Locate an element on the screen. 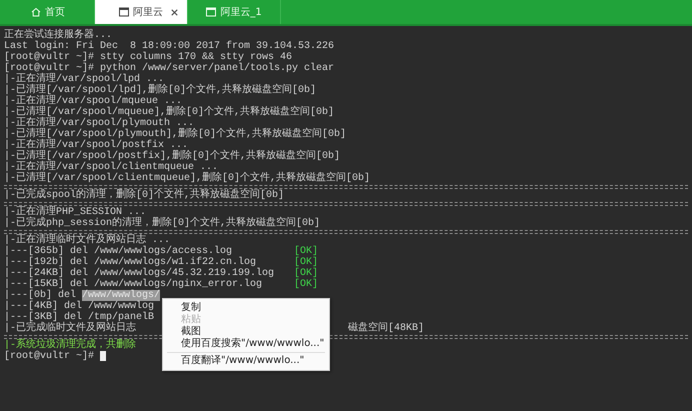 The width and height of the screenshot is (692, 411). terminal-text: |---[15KB] del /www/wwwlogs/nginx_error.log is located at coordinates (134, 284).